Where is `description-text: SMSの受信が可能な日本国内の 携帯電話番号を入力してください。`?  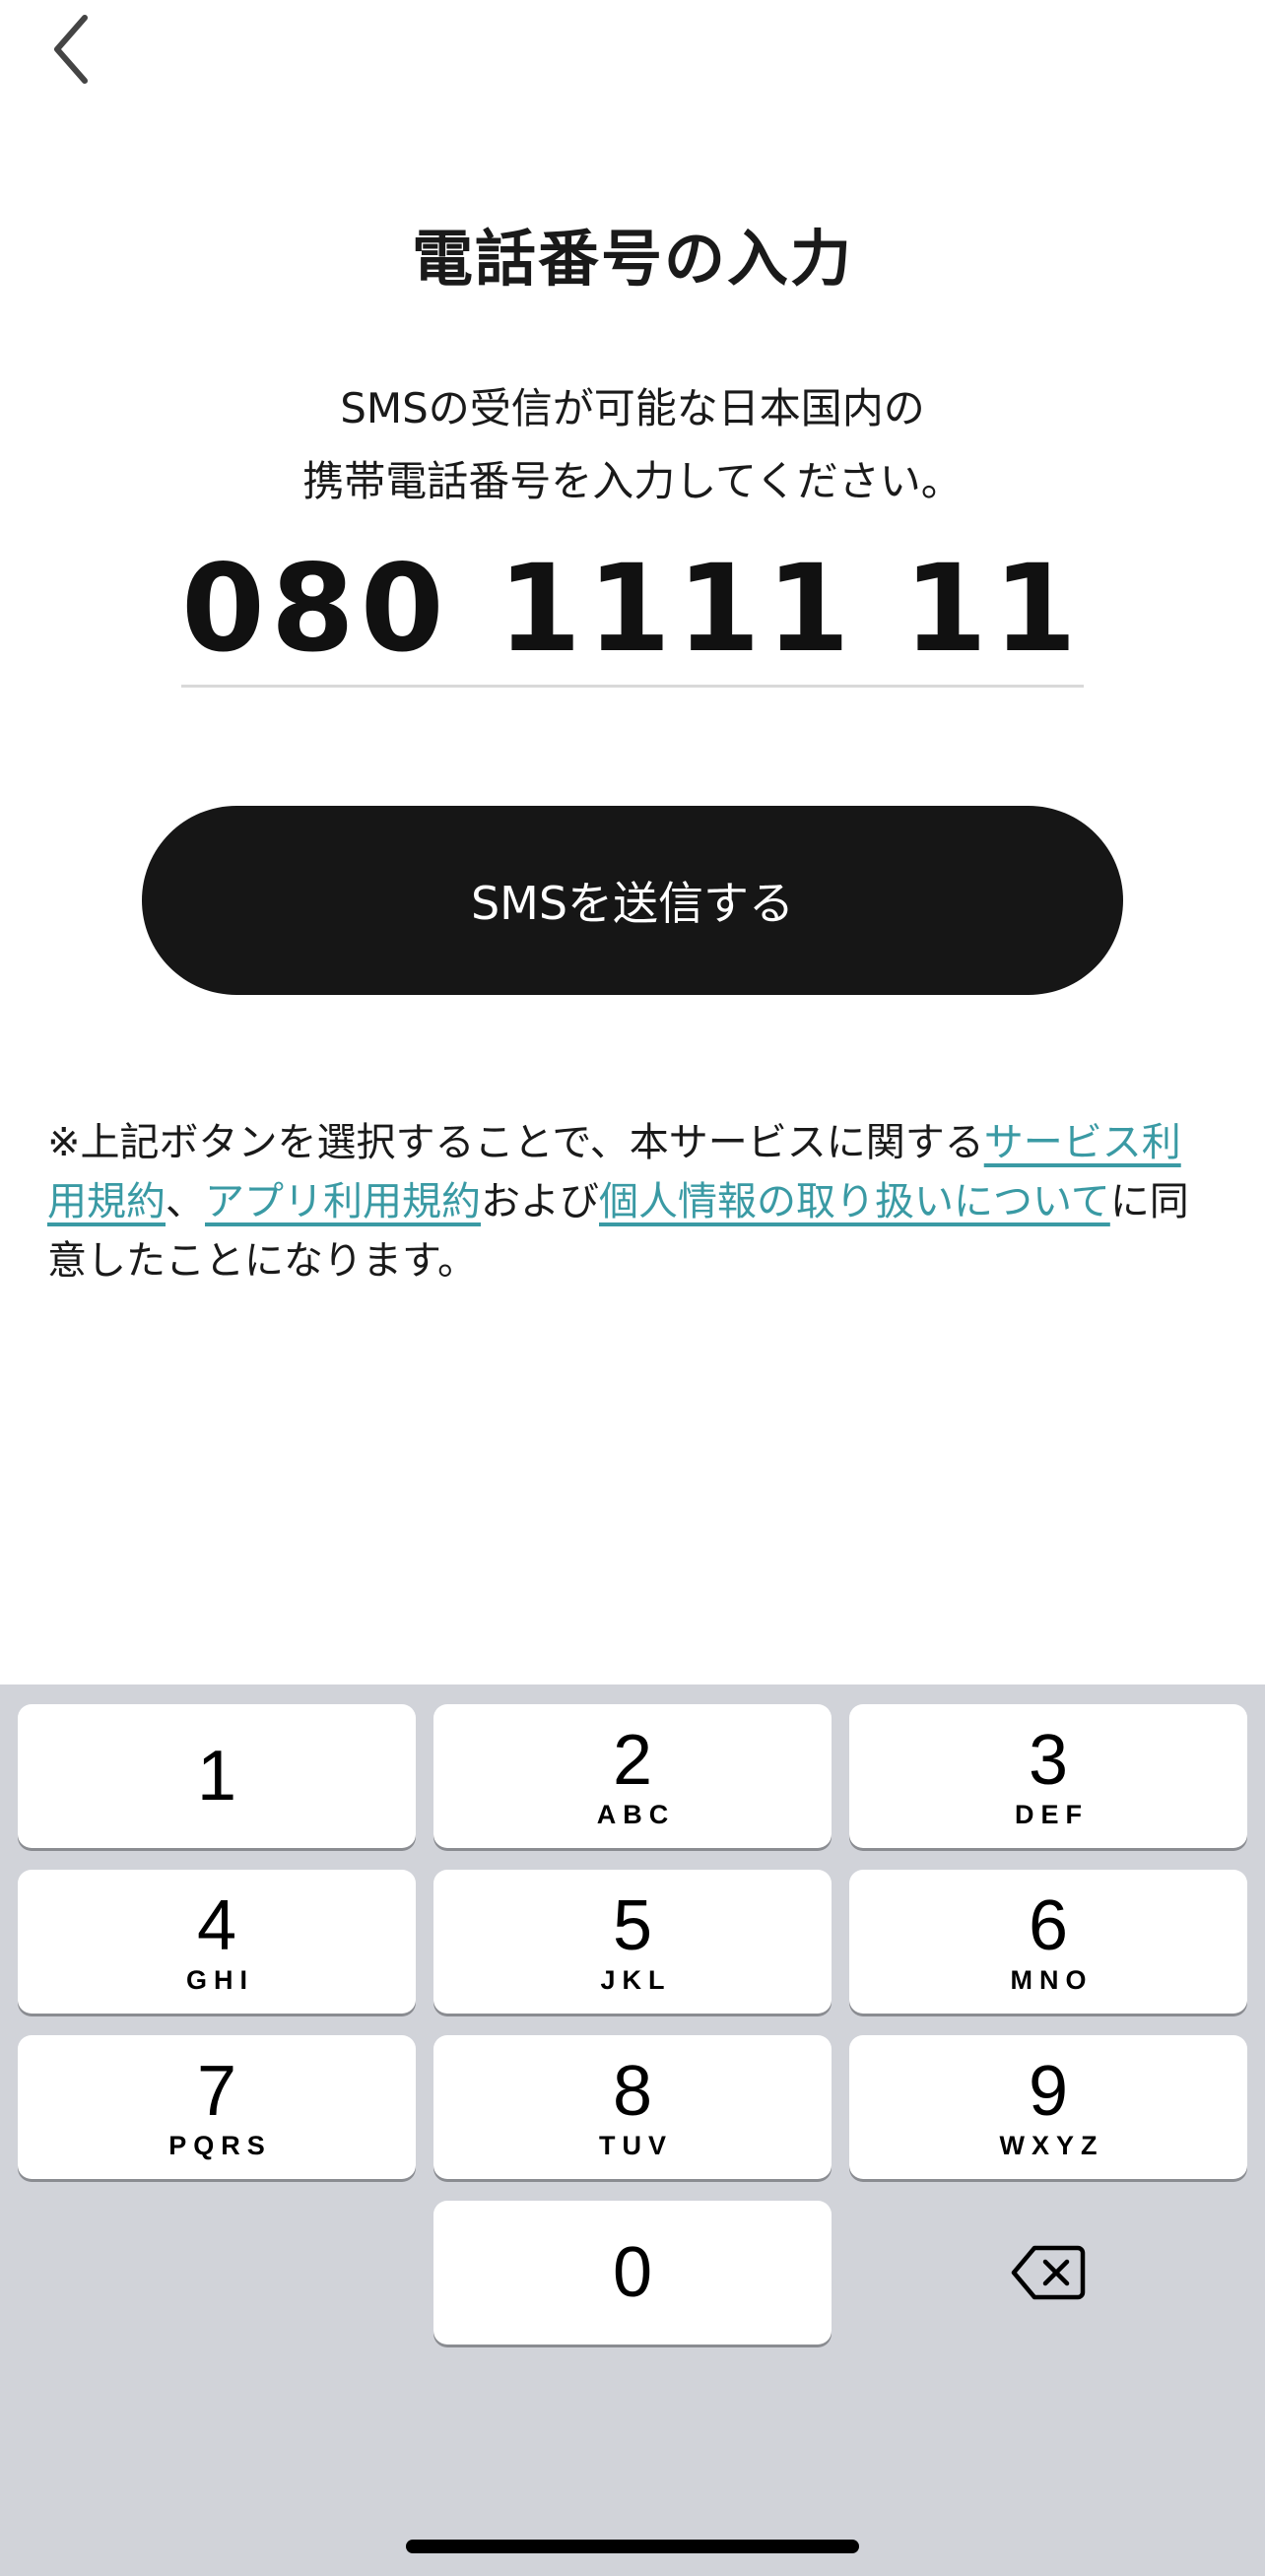 description-text: SMSの受信が可能な日本国内の 携帯電話番号を入力してください。 is located at coordinates (632, 445).